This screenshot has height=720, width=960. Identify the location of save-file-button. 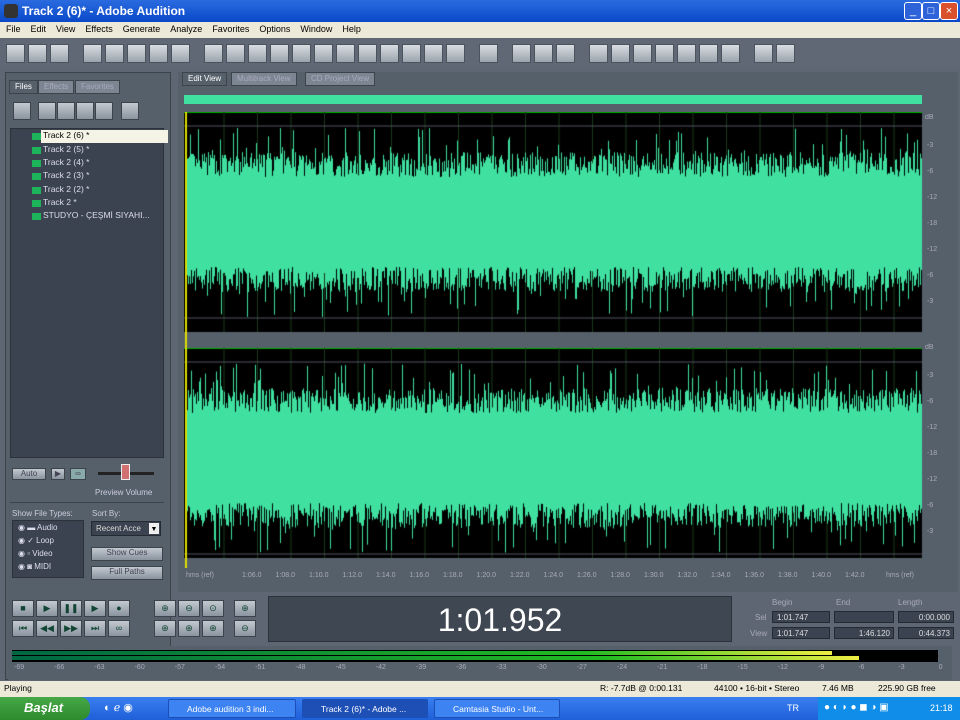
(66, 111).